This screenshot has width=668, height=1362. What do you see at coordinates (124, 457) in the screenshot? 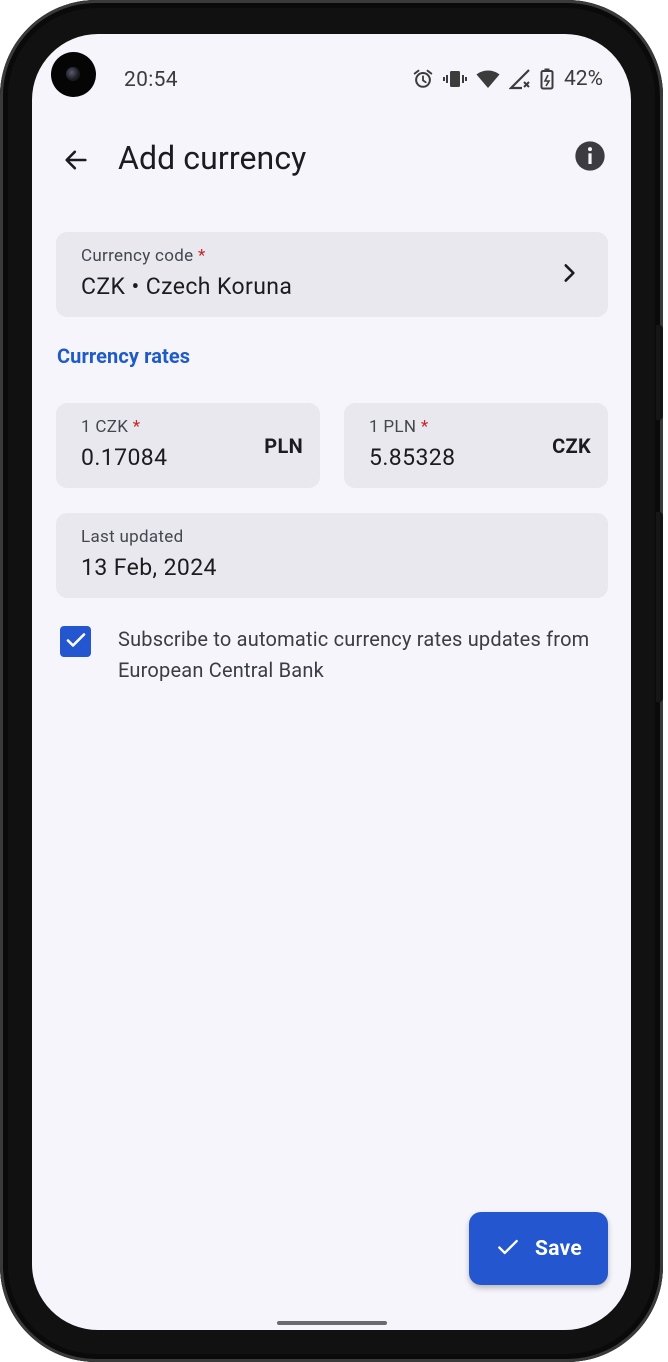
I see `rate-from-value: 0.17084` at bounding box center [124, 457].